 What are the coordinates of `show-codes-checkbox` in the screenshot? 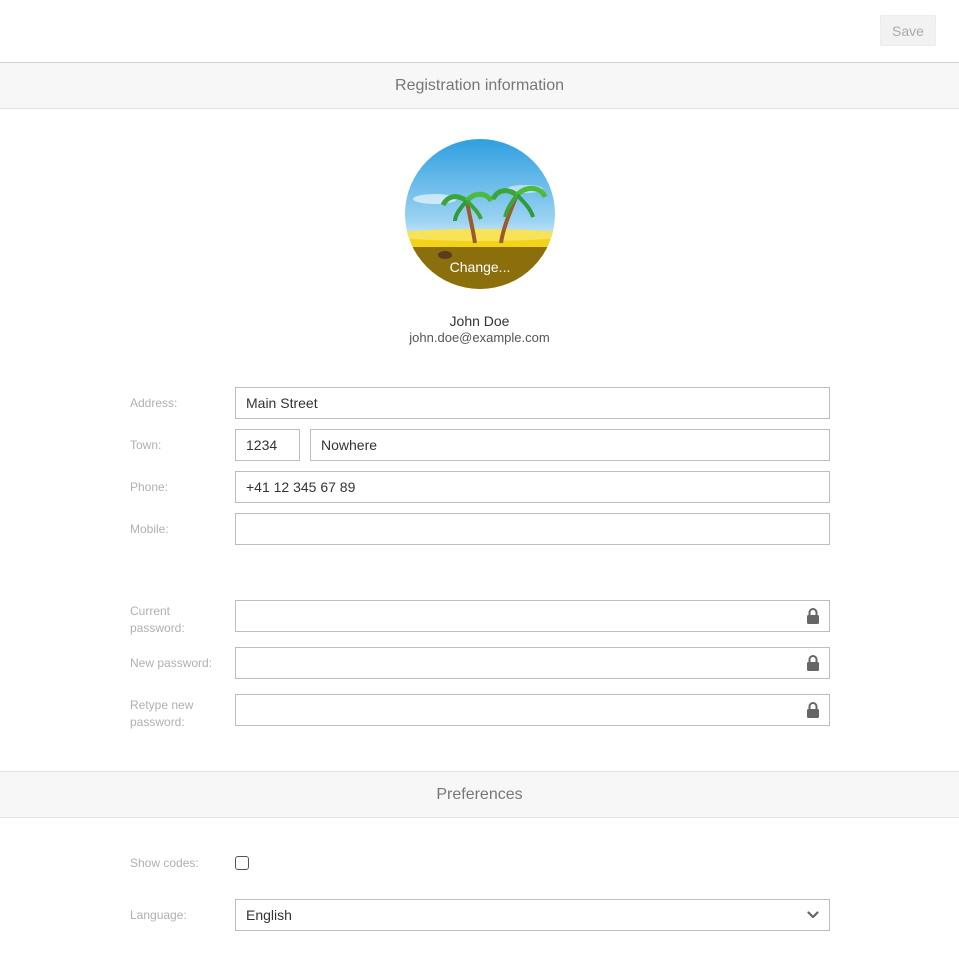 It's located at (242, 863).